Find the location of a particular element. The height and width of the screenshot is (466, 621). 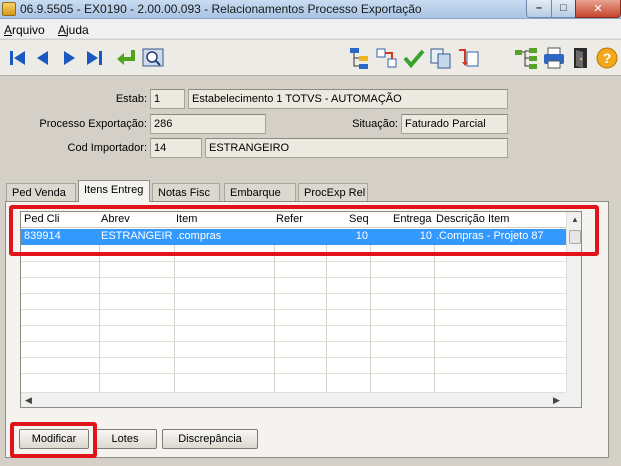

tab-itens-entreg: Itens Entreg is located at coordinates (114, 191).